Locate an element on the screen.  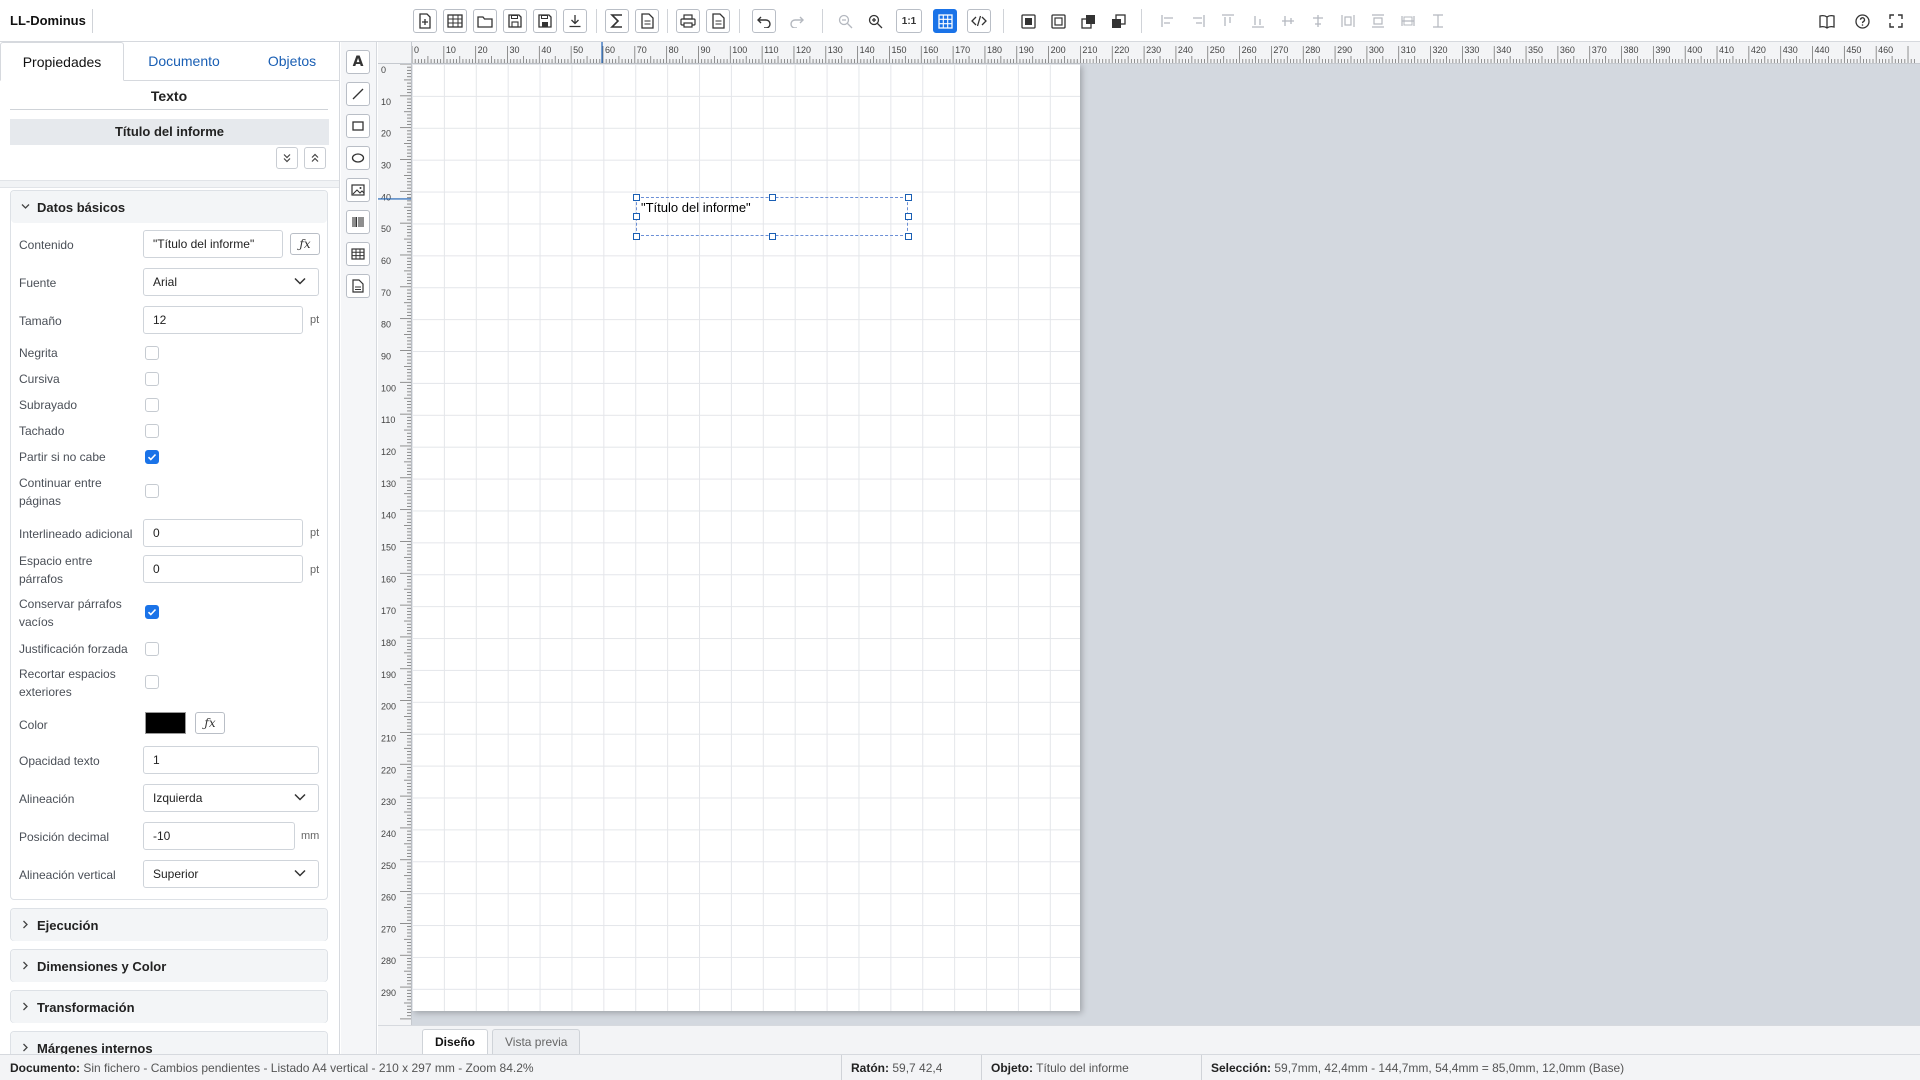
distribute-horizontal-button is located at coordinates (1348, 21).